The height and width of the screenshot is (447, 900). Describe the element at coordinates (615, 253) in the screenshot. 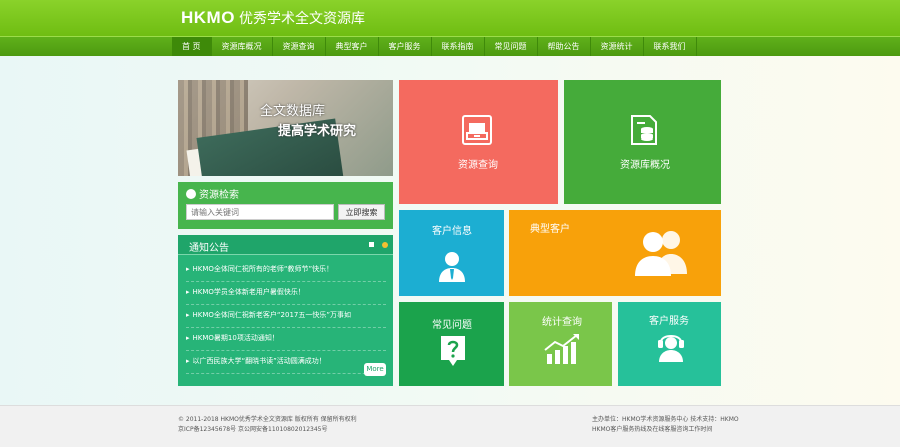

I see `tile-typical-customers: 典型客户` at that location.